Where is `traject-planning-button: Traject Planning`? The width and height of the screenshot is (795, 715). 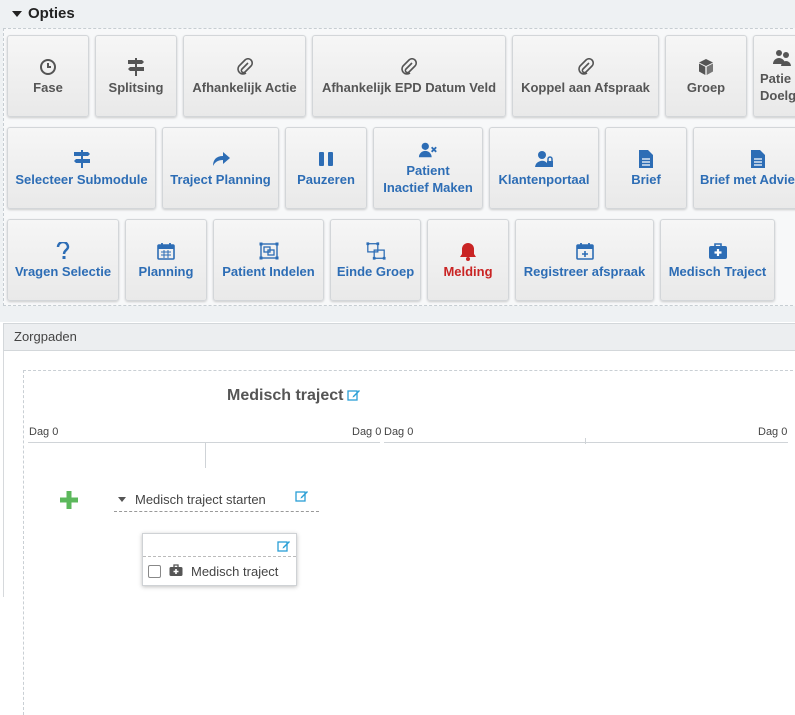 traject-planning-button: Traject Planning is located at coordinates (220, 168).